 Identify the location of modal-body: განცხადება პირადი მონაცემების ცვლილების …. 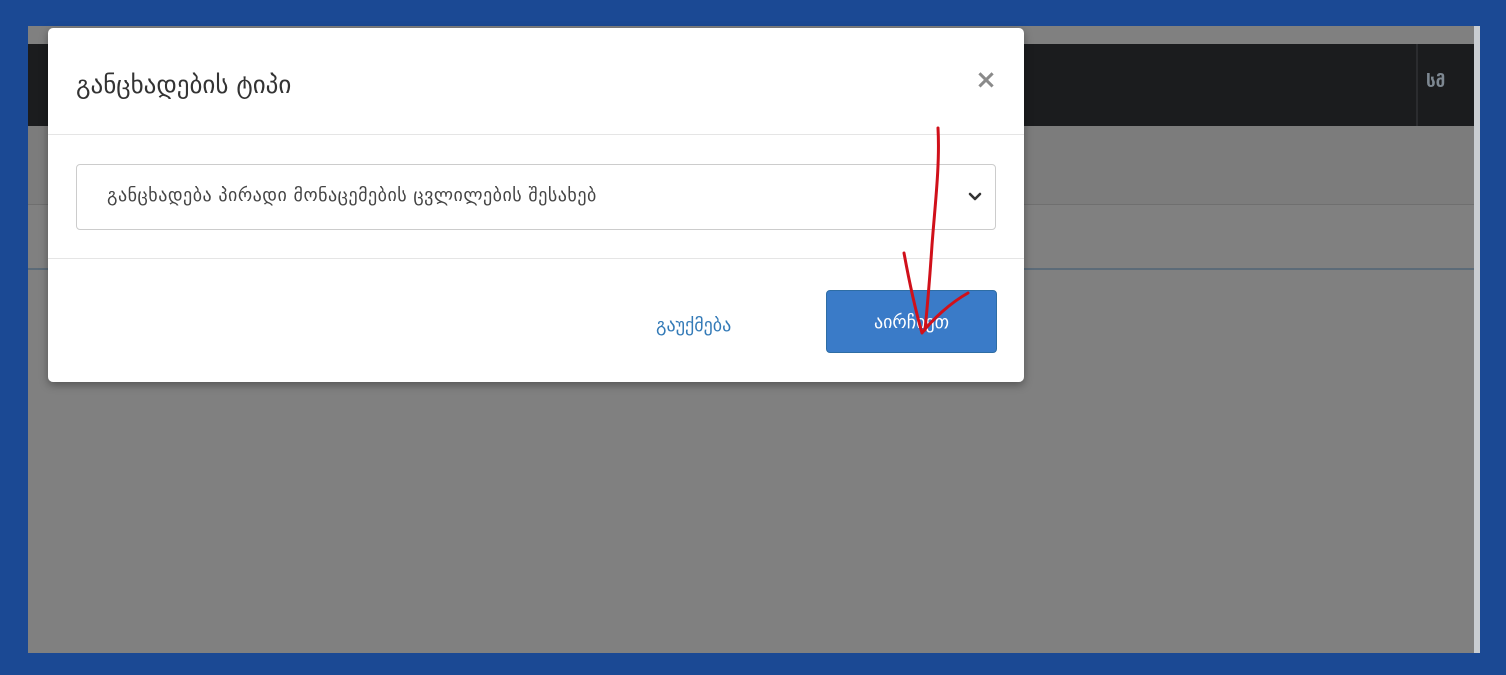
(536, 197).